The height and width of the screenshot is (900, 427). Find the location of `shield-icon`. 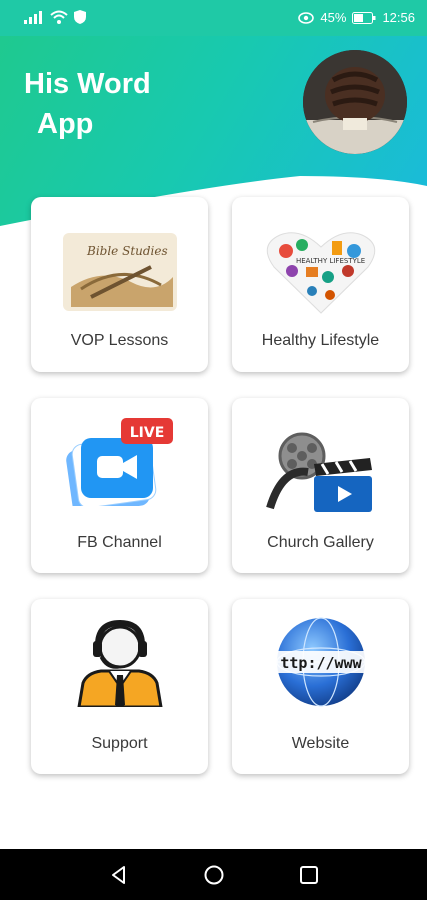

shield-icon is located at coordinates (80, 17).